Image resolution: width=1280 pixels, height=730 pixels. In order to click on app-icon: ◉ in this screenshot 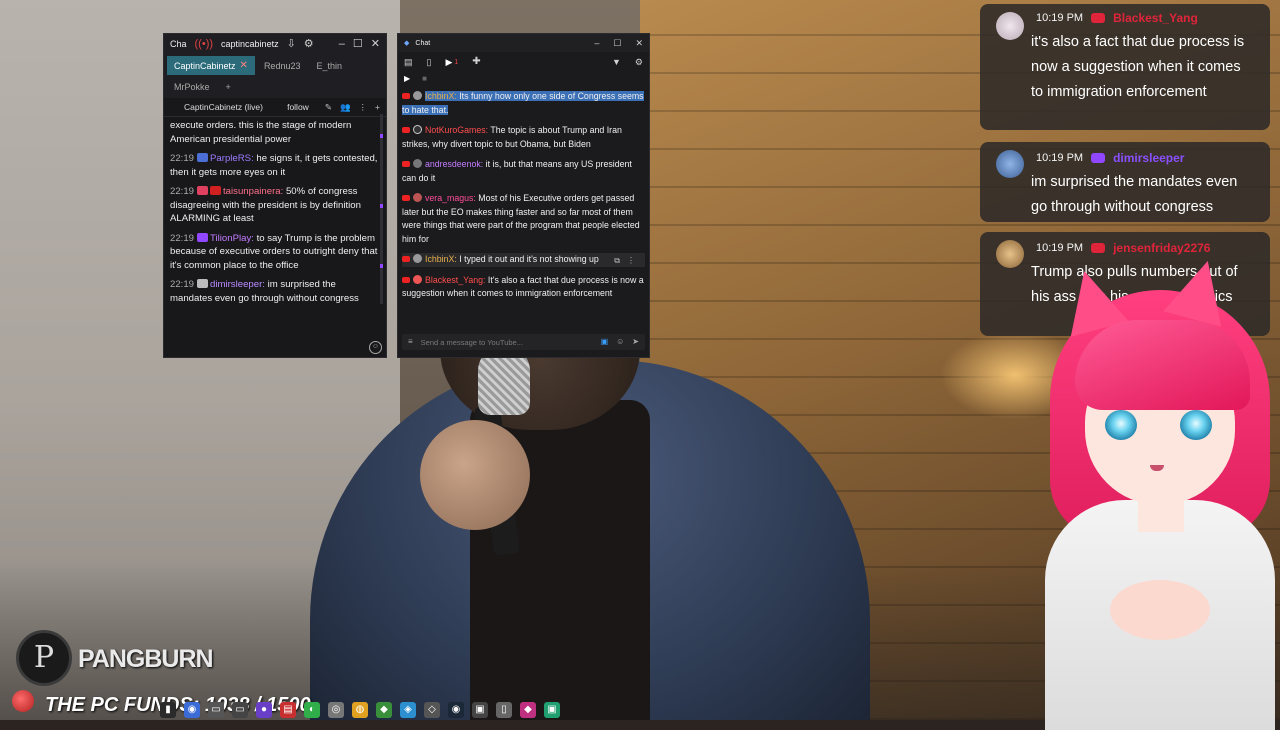, I will do `click(192, 710)`.